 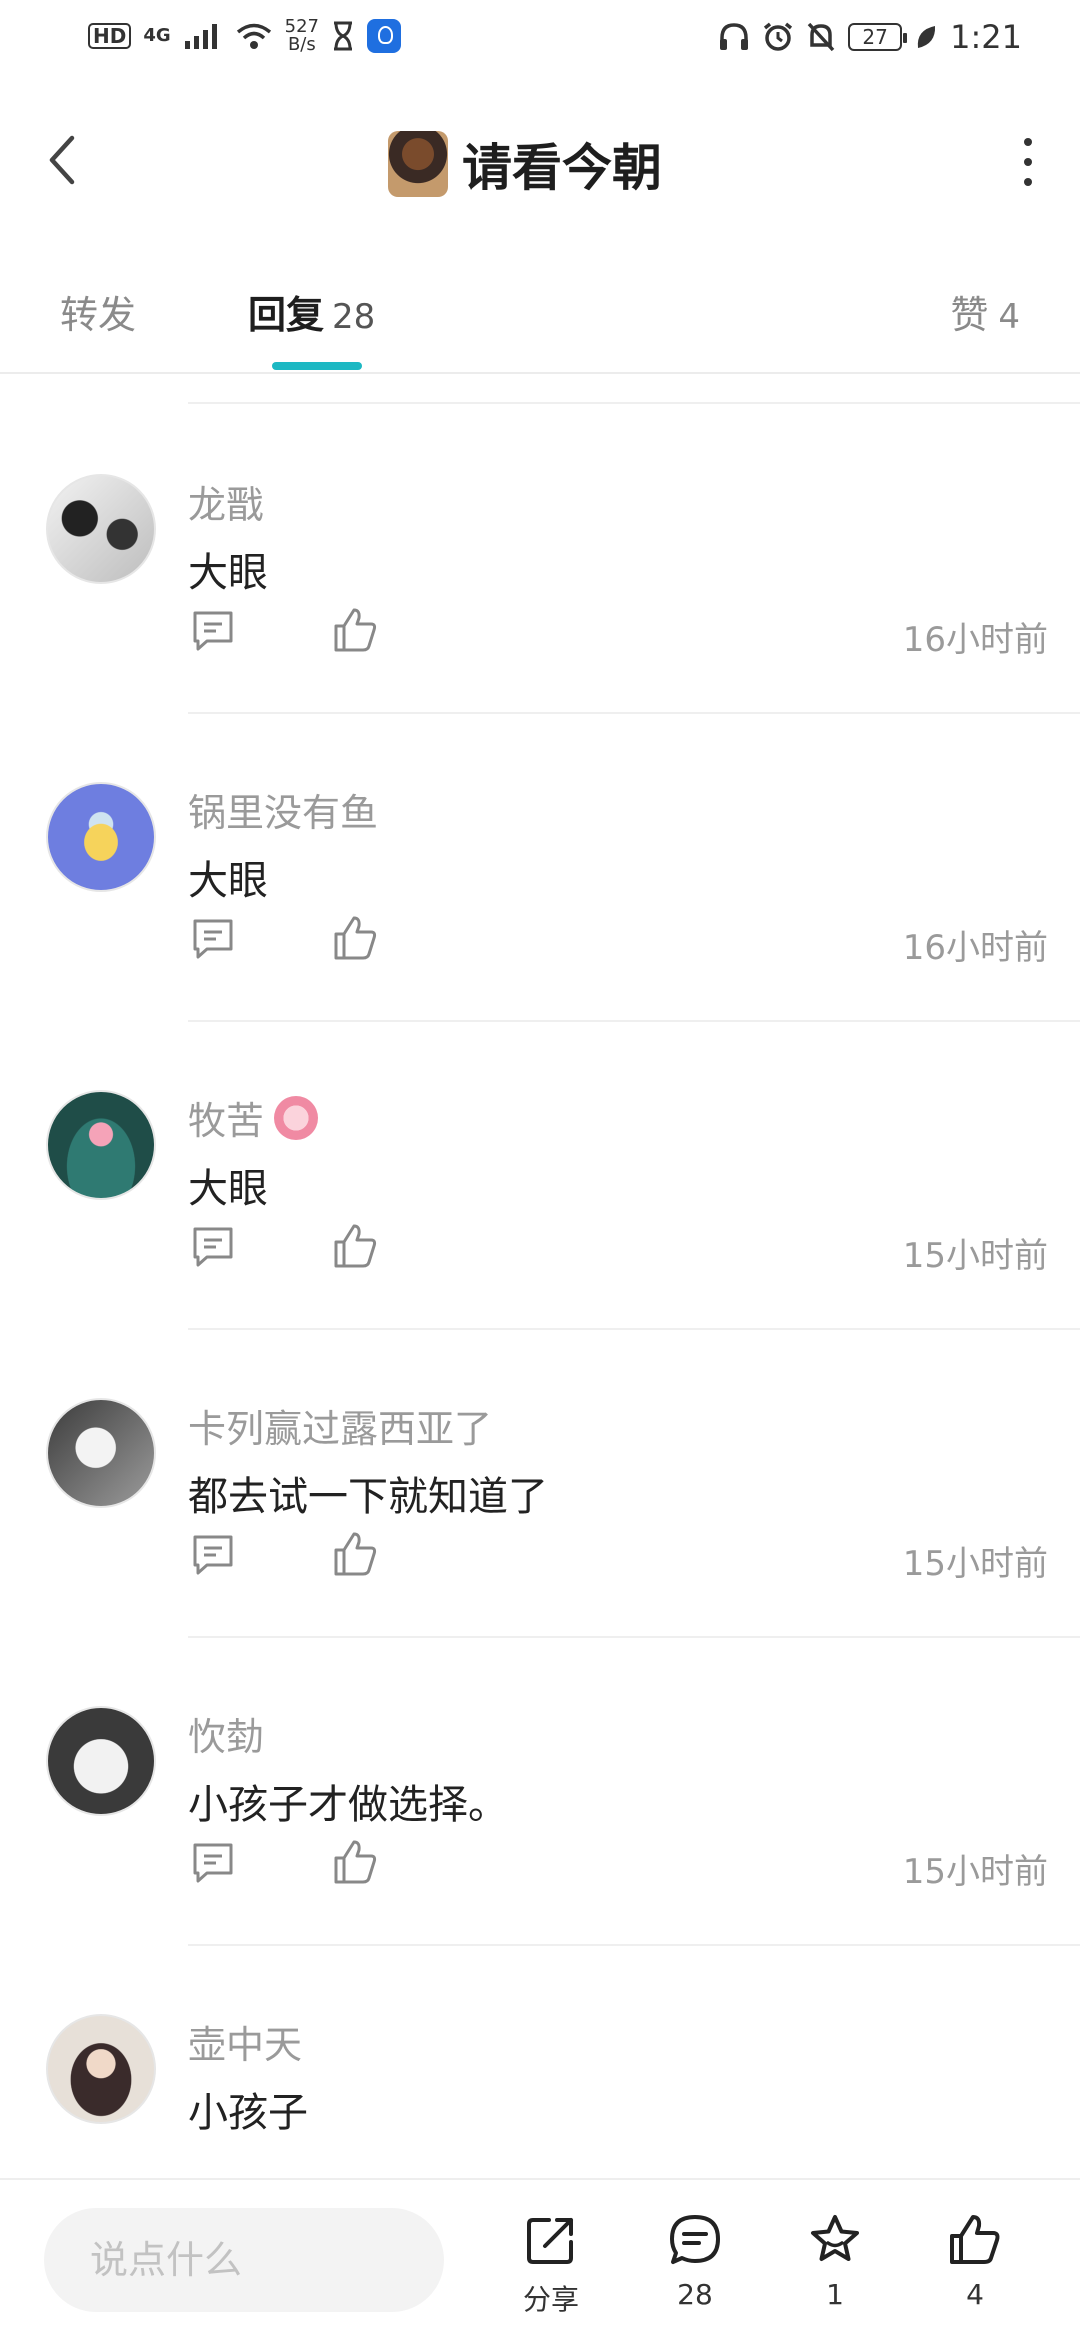 I want to click on clock: 1:21, so click(x=986, y=37).